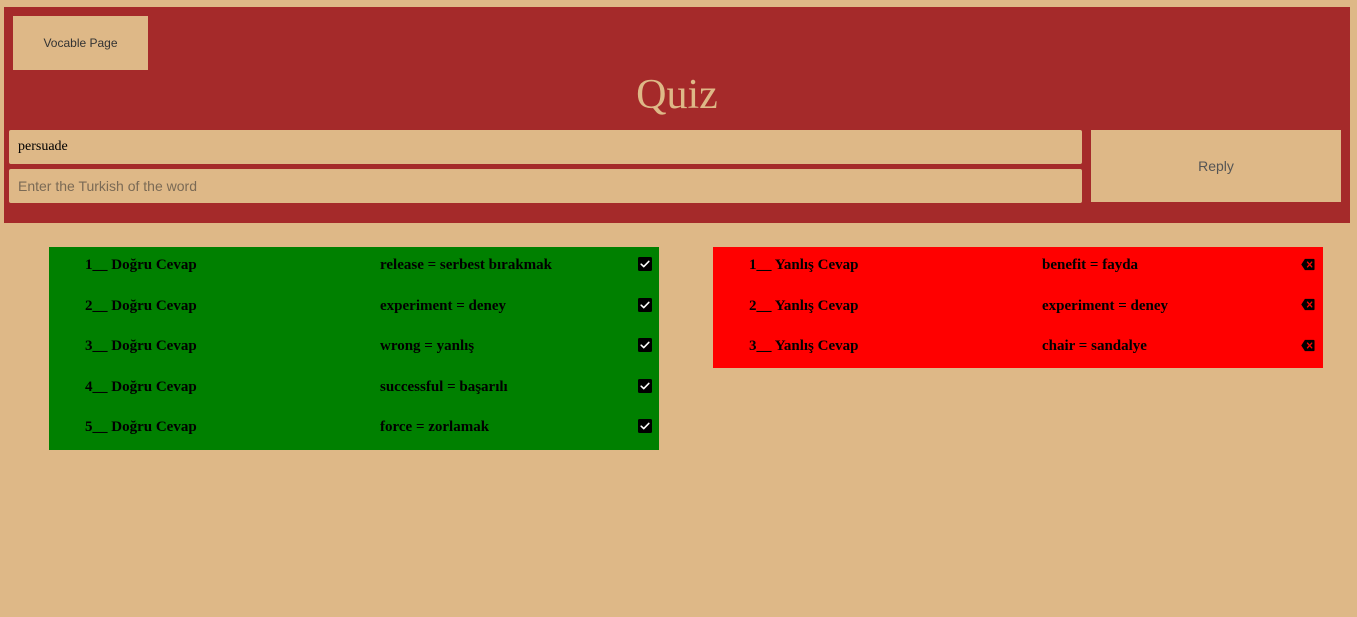 Image resolution: width=1357 pixels, height=617 pixels. I want to click on correct-answer-label: 3__ Doğru Cevap, so click(141, 346).